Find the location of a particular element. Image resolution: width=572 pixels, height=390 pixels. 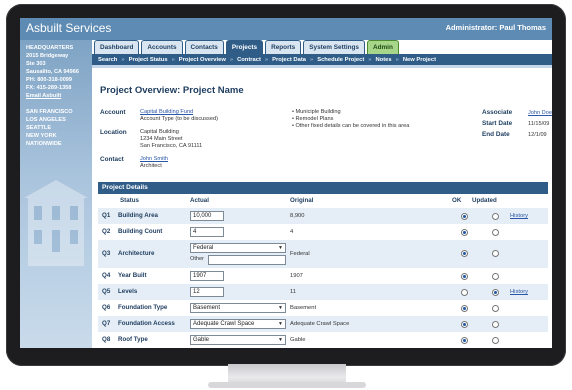

table-row: Q3 Architecture Federal ▼ Other Federal is located at coordinates (323, 254).